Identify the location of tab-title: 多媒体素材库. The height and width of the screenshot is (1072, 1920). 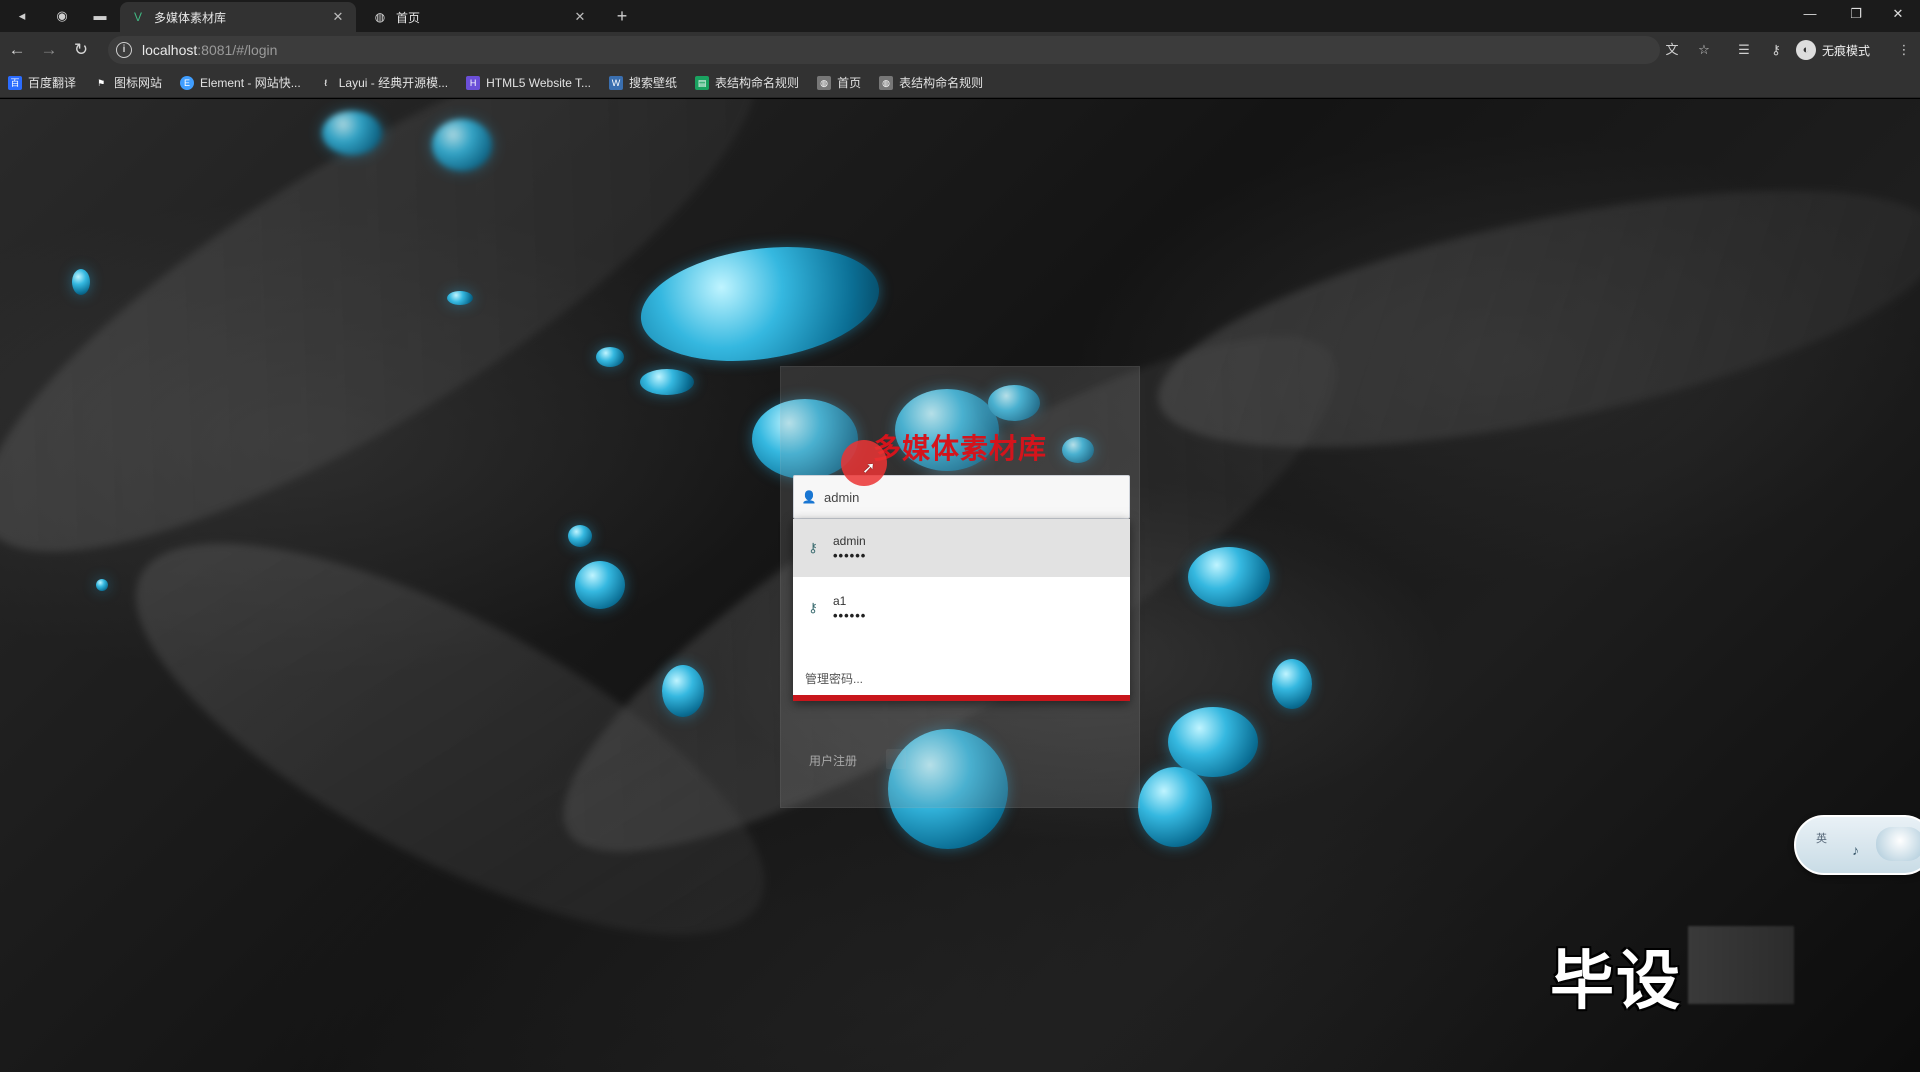
(190, 17).